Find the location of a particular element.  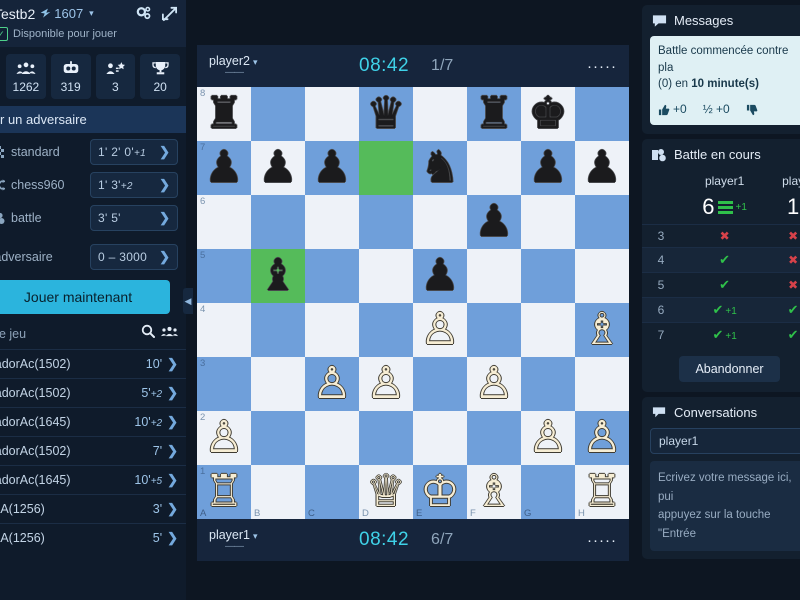

piece-white-bishop-h4: ♗ is located at coordinates (601, 330).